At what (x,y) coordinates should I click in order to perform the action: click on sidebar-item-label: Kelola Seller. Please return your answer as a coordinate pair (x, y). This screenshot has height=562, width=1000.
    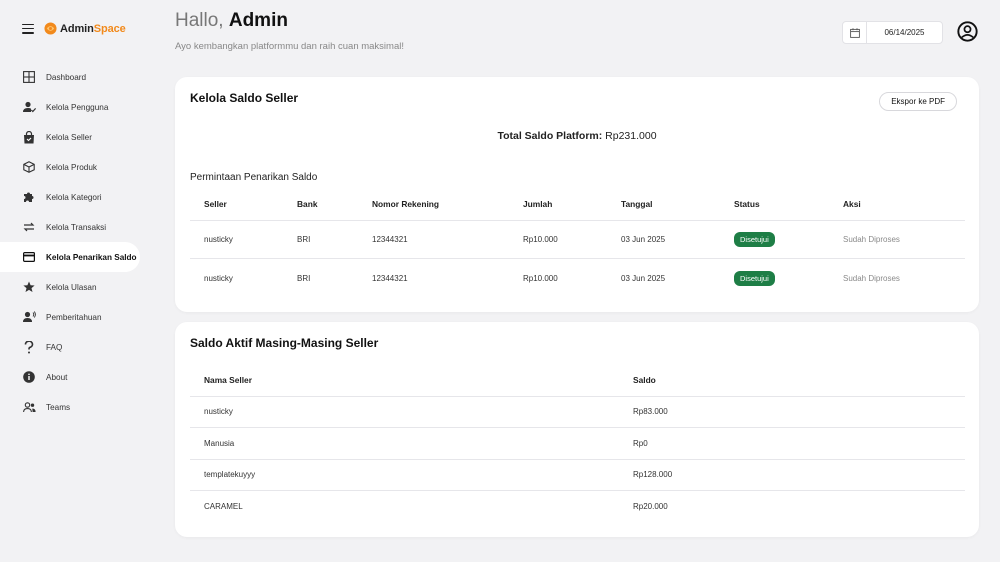
    Looking at the image, I should click on (69, 137).